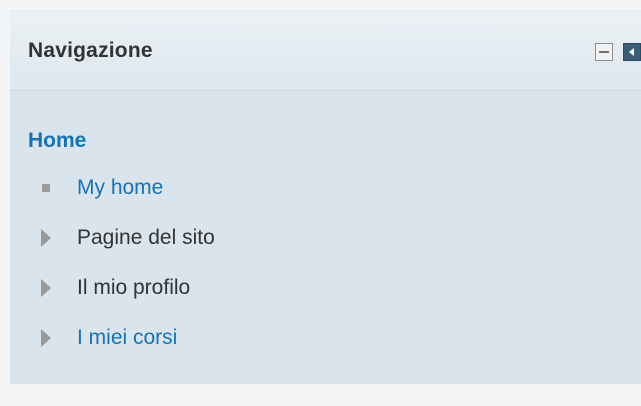 This screenshot has height=406, width=641. I want to click on minimize-icon, so click(604, 52).